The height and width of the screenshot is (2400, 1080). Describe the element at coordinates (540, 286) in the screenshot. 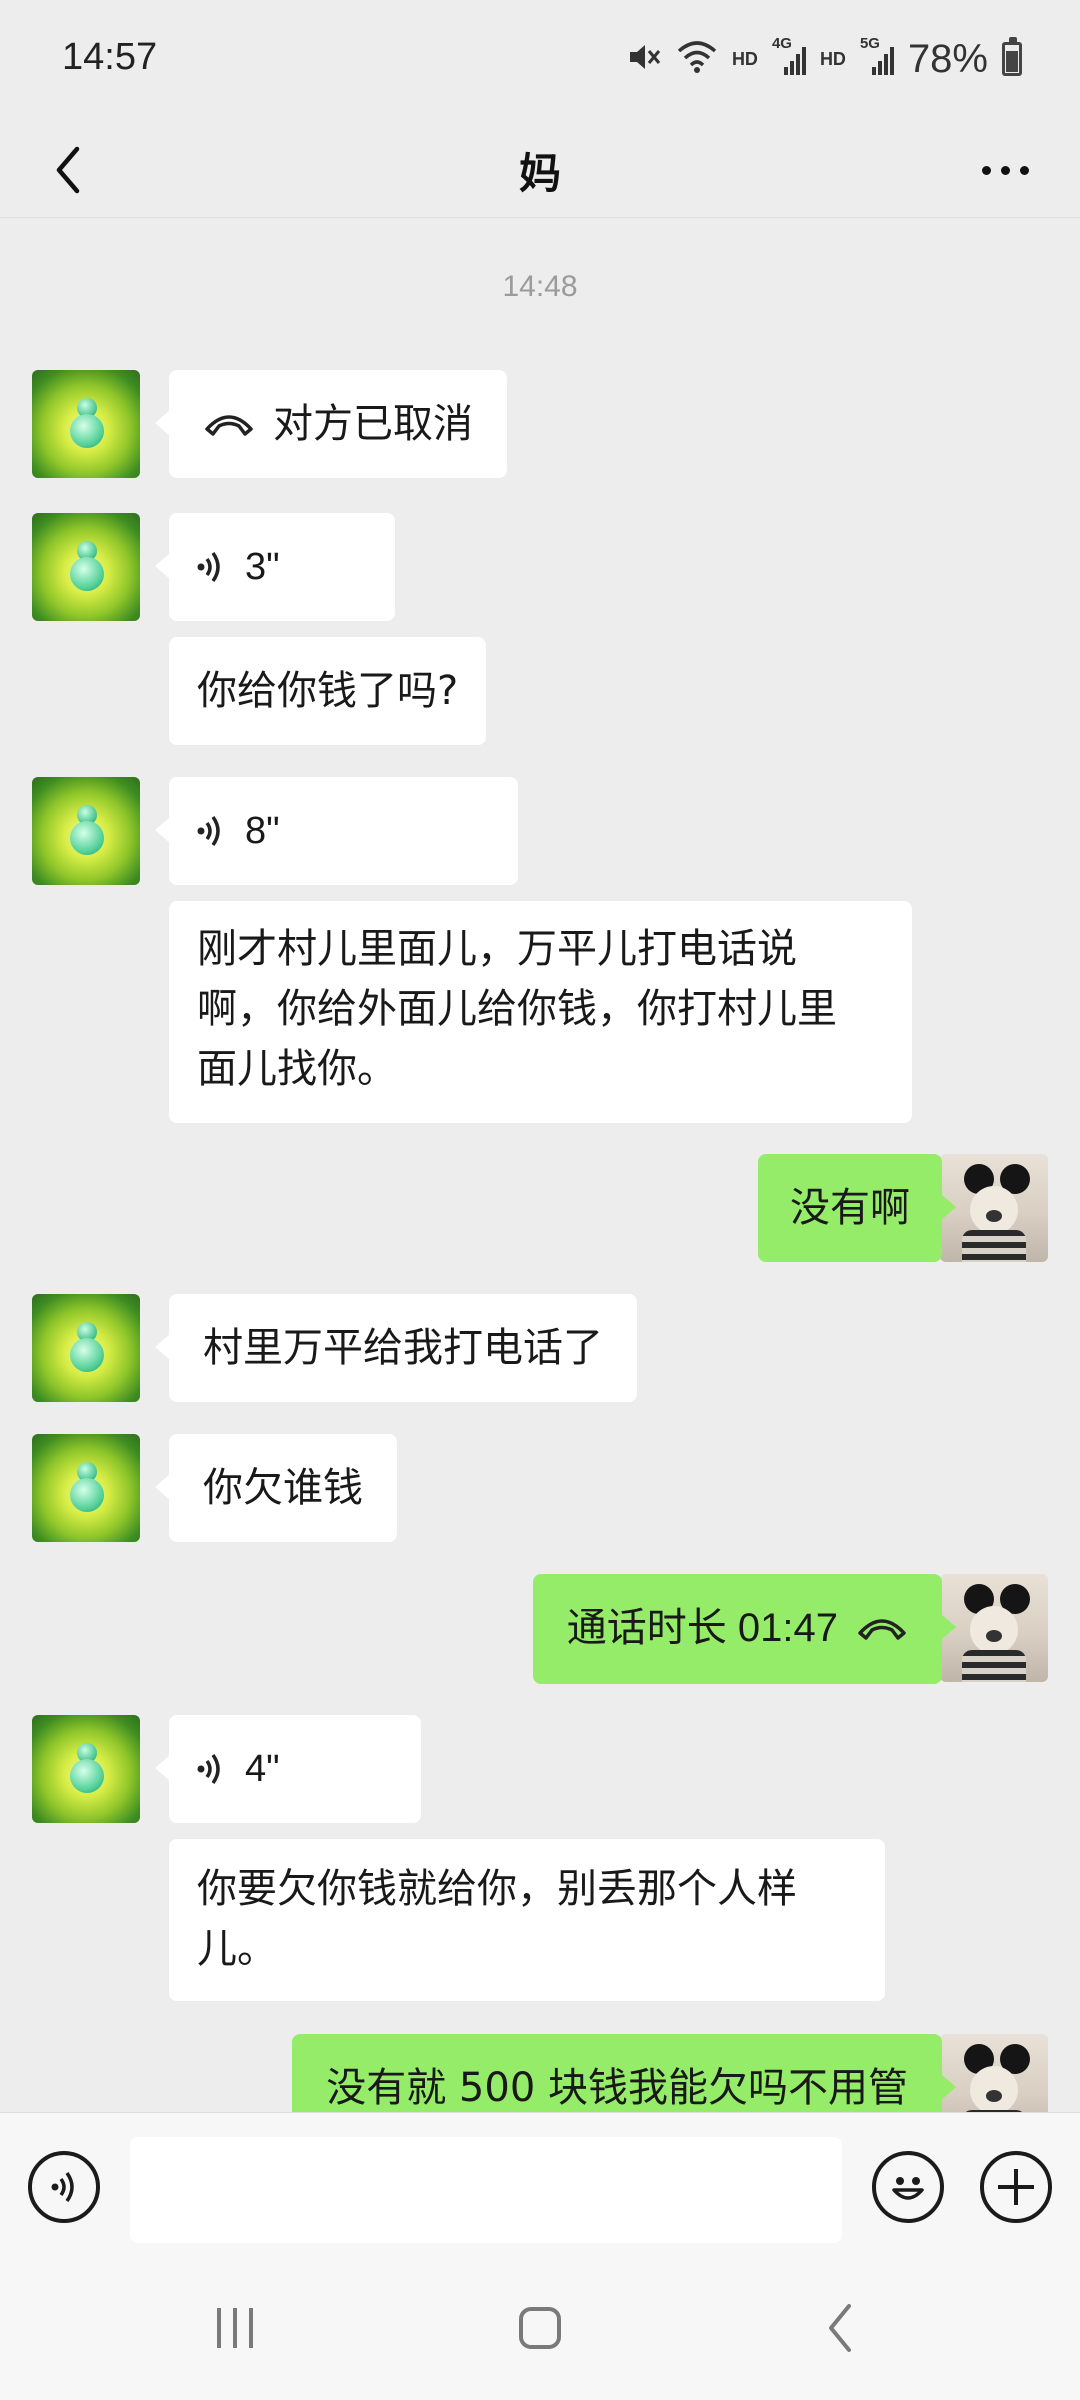

I see `chat-timestamp: 14:48` at that location.